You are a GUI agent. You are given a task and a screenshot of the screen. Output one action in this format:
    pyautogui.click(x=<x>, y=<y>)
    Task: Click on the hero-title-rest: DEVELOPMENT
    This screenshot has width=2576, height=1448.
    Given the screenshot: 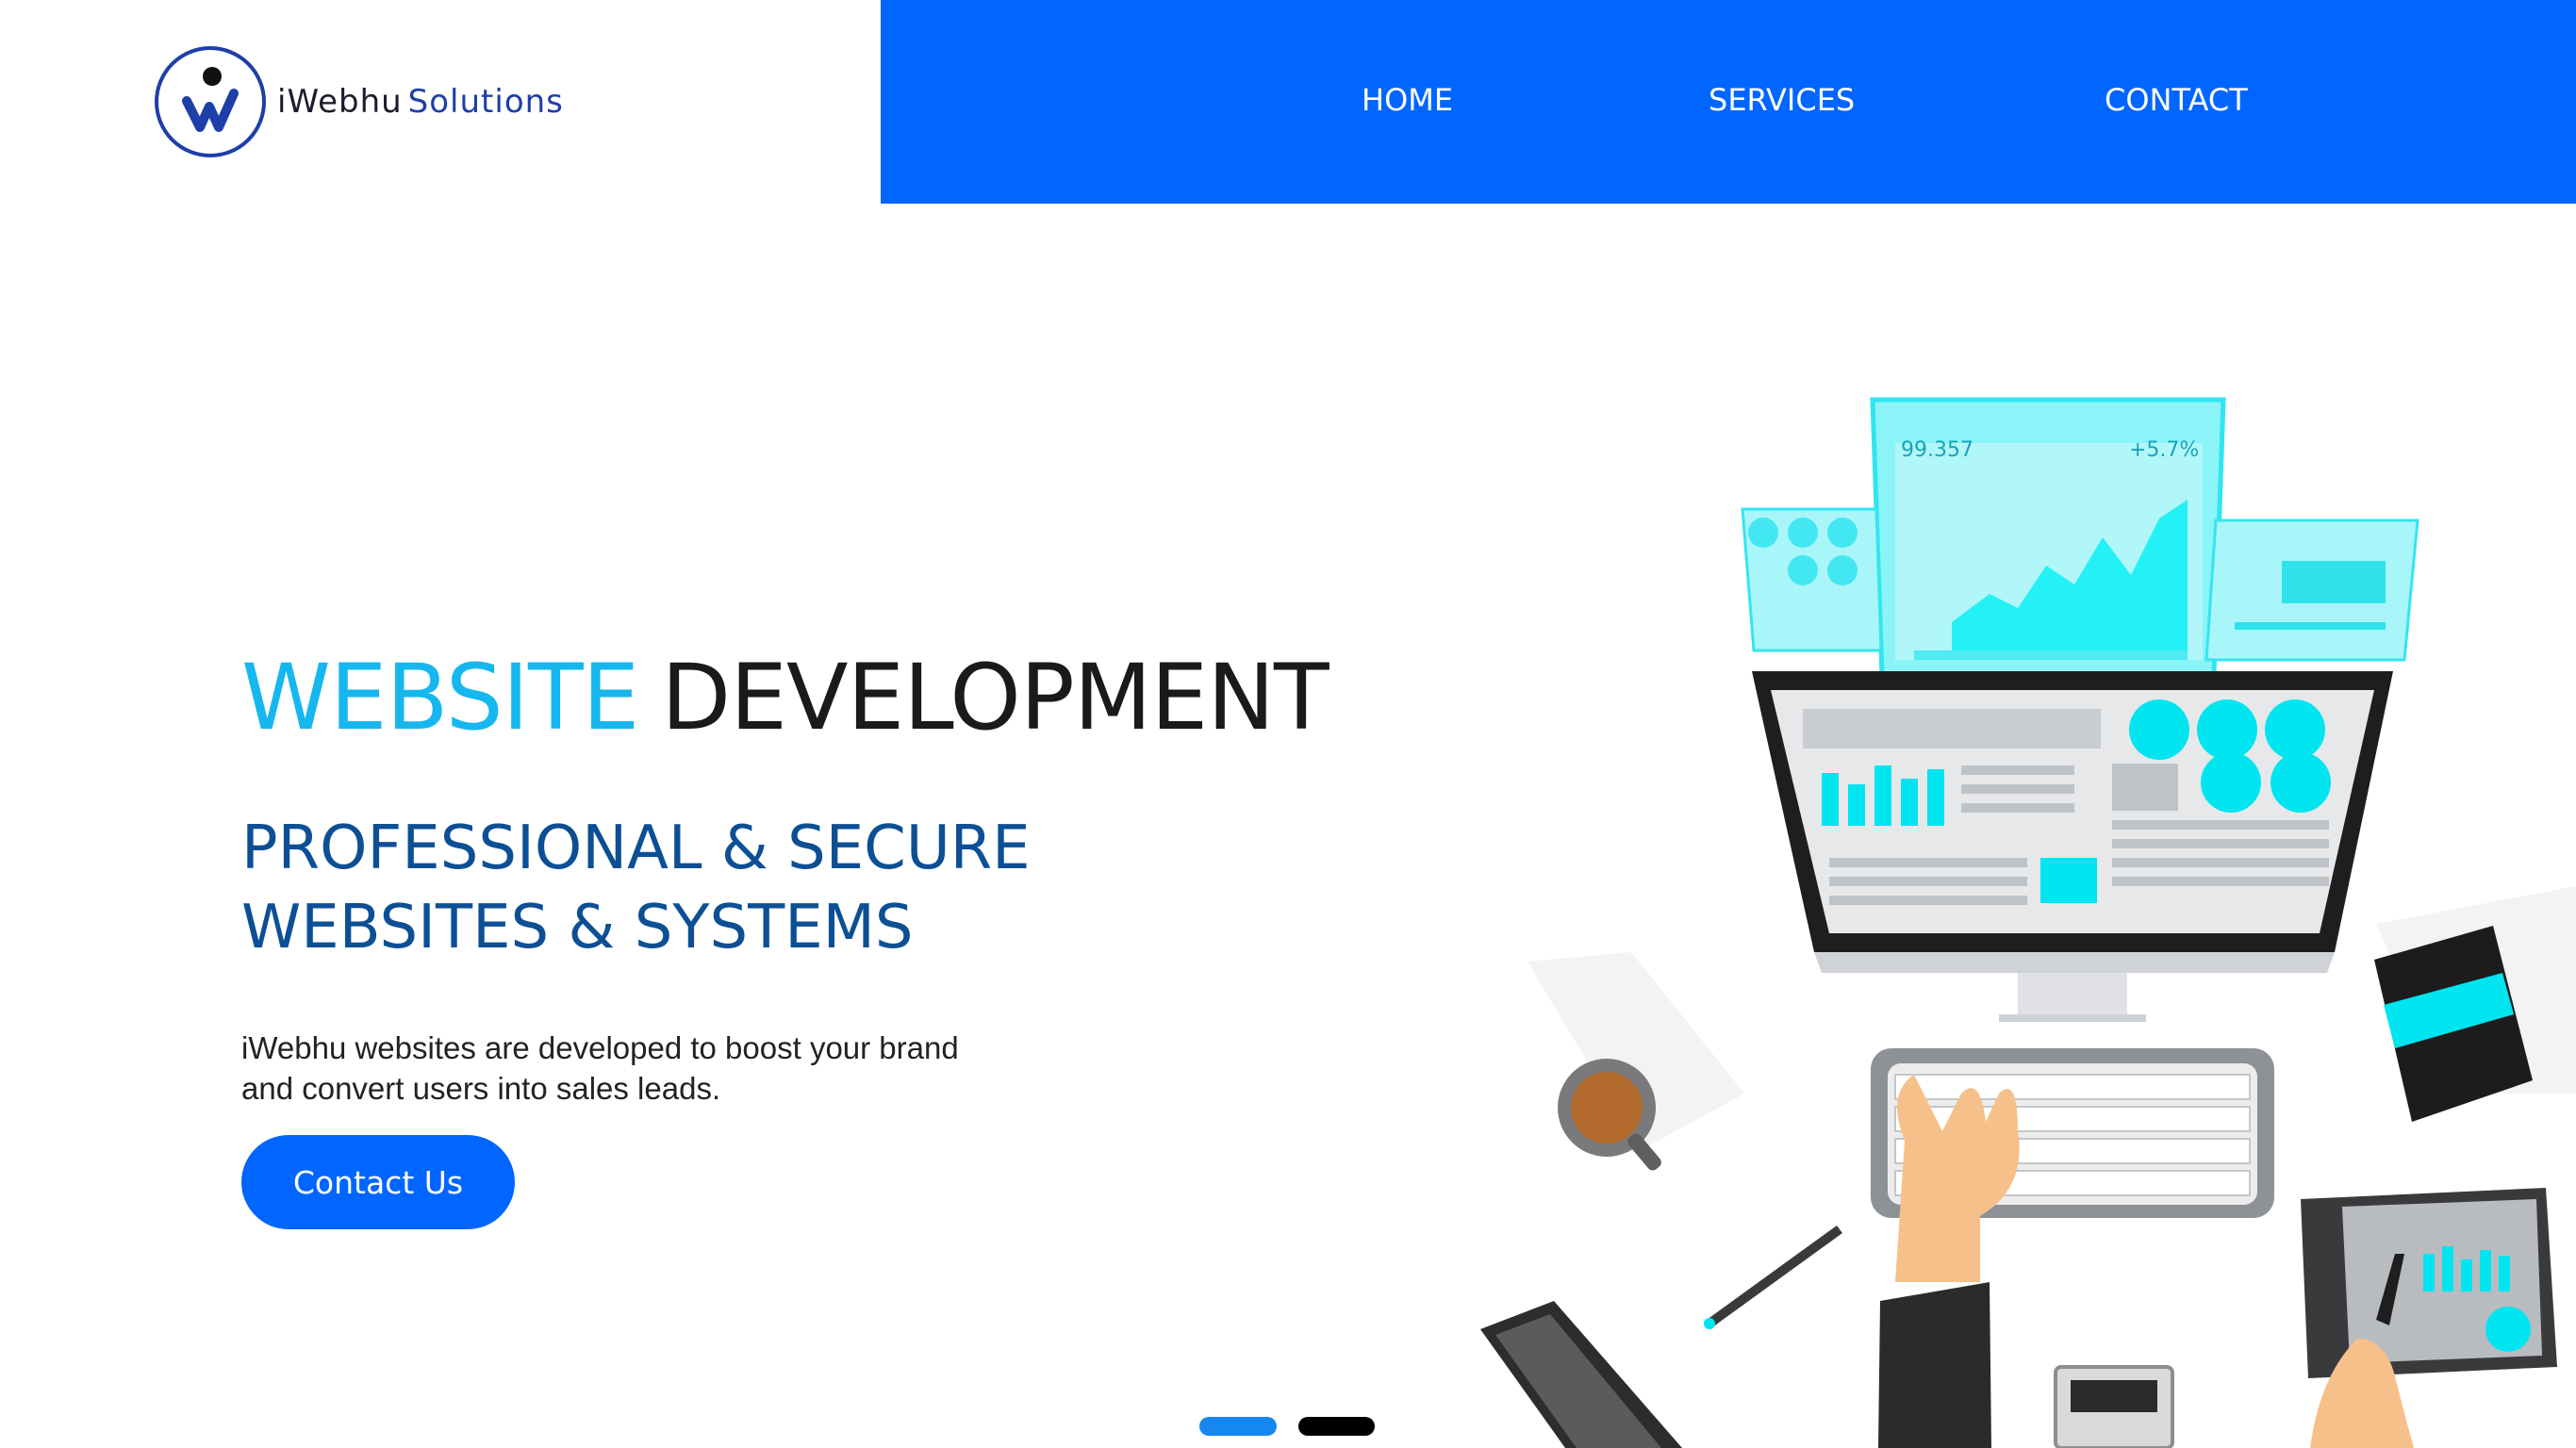 What is the action you would take?
    pyautogui.click(x=995, y=697)
    